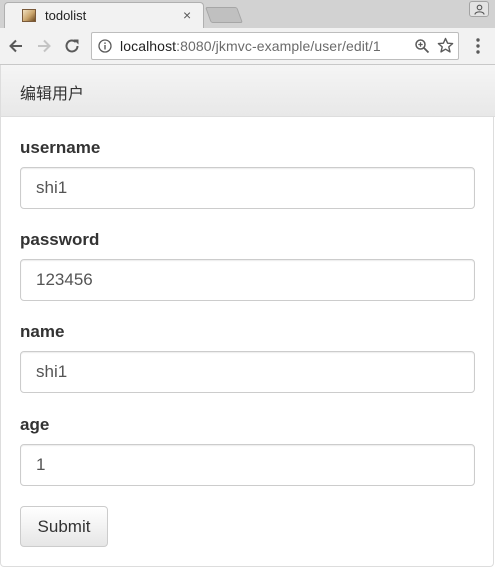  I want to click on password-field, so click(247, 280).